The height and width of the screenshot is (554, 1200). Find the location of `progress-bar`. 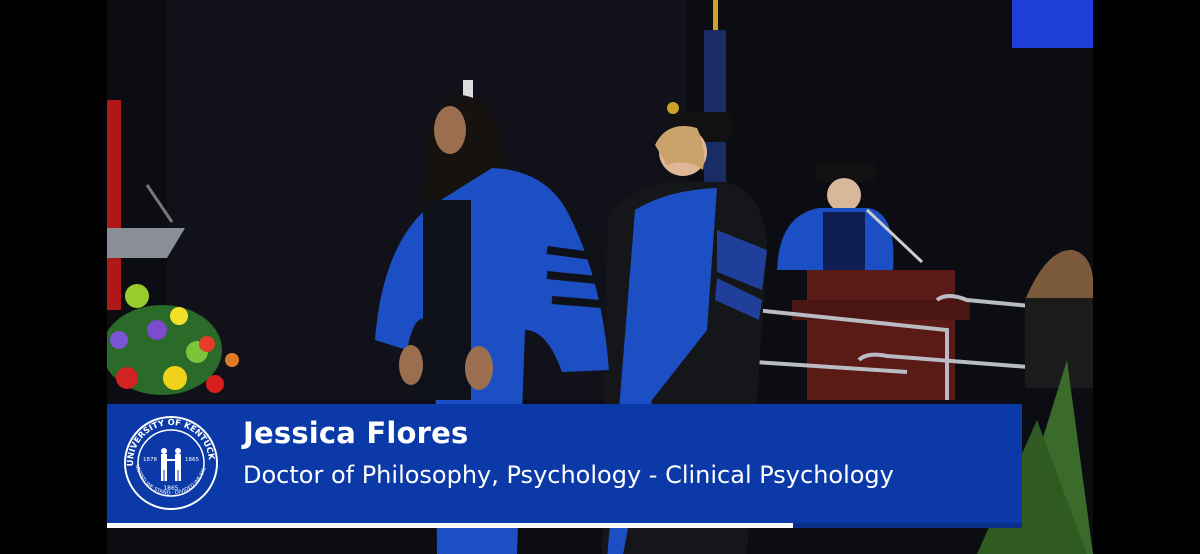

progress-bar is located at coordinates (564, 525).